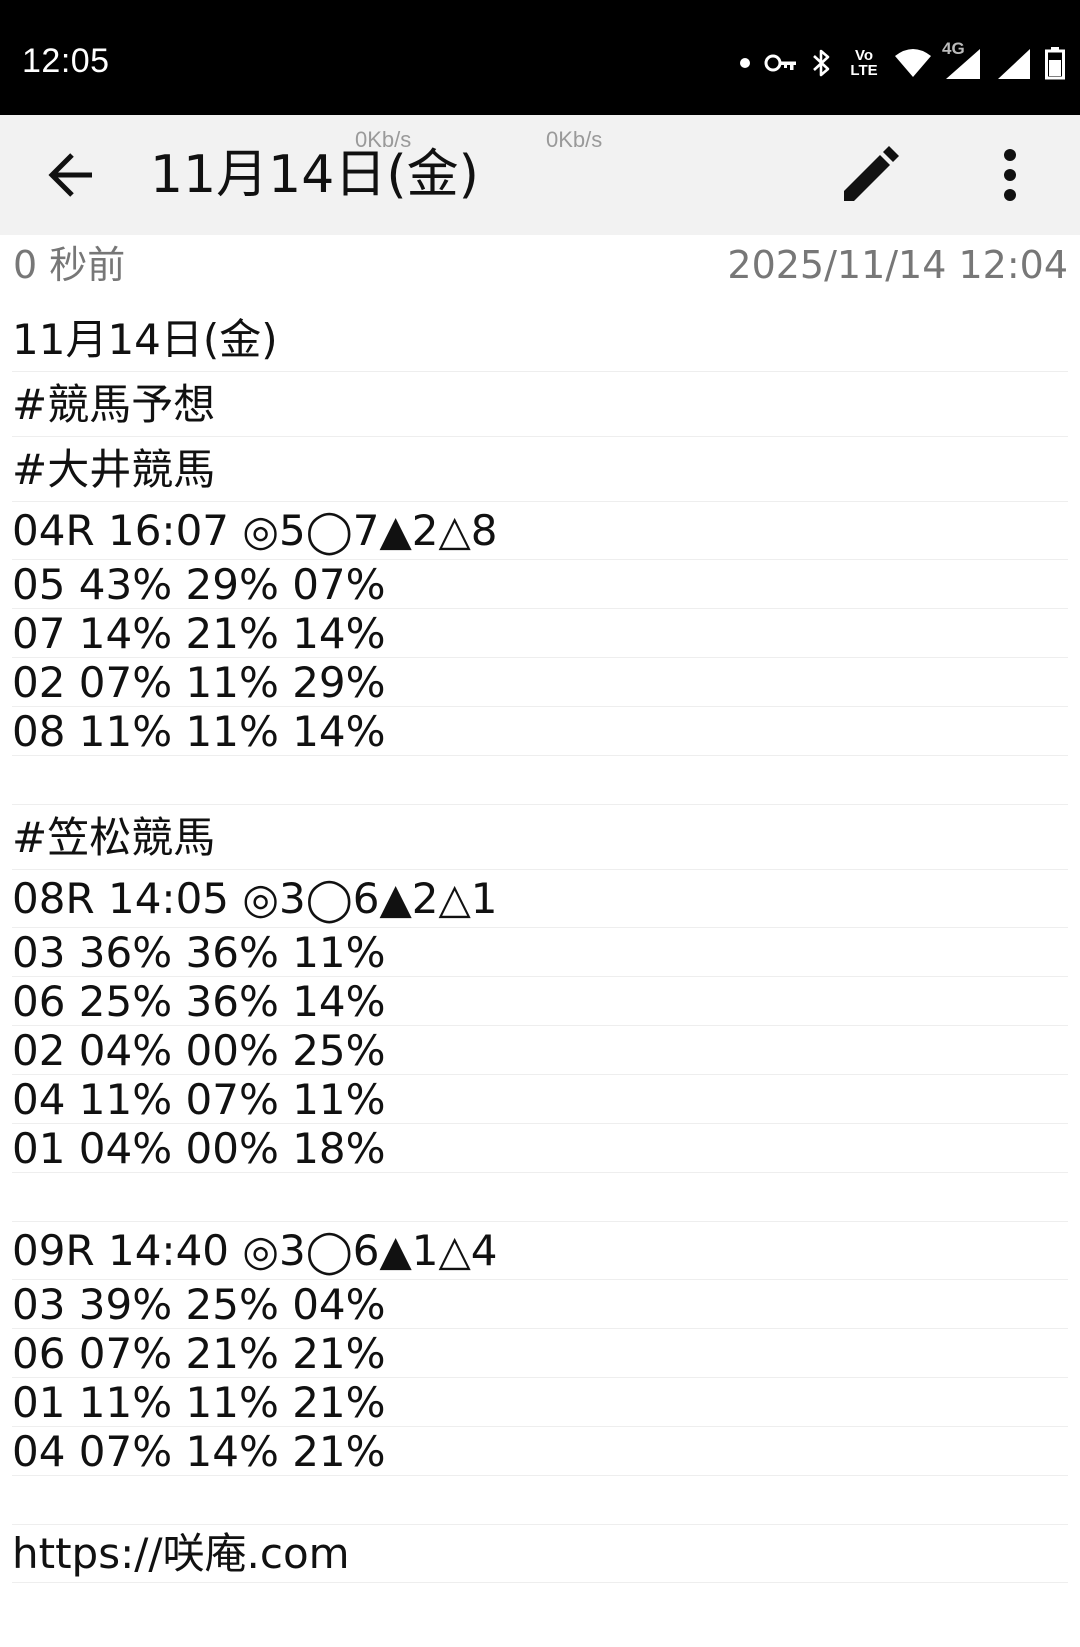 The height and width of the screenshot is (1647, 1080). I want to click on more-options-button, so click(1010, 175).